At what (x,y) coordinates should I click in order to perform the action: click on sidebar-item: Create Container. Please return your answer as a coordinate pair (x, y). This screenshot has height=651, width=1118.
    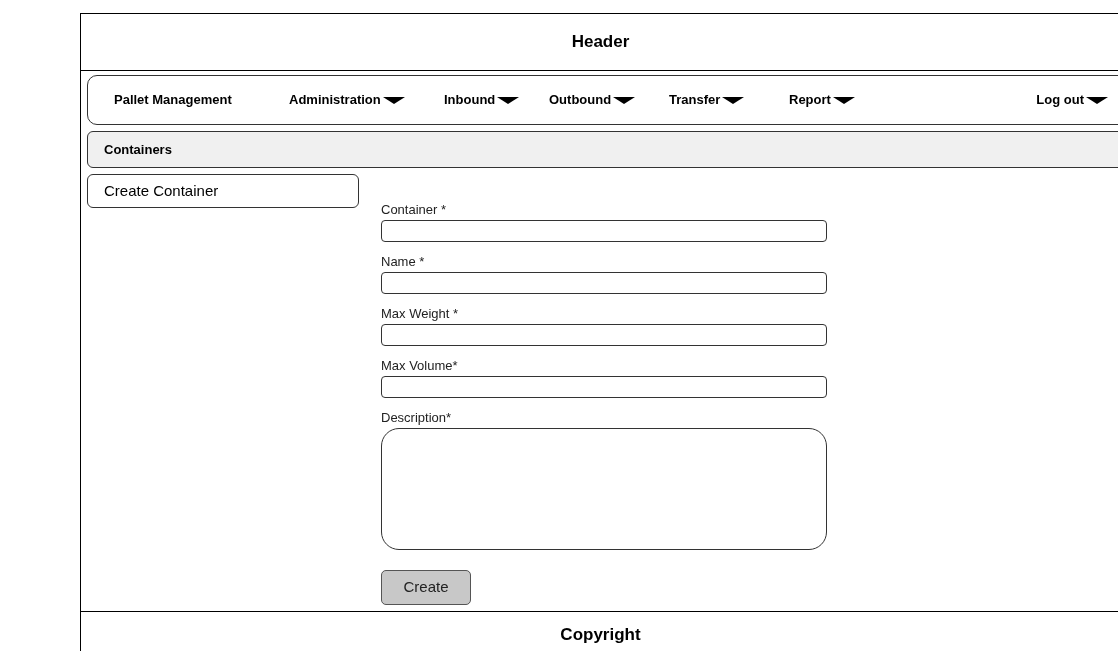
    Looking at the image, I should click on (223, 191).